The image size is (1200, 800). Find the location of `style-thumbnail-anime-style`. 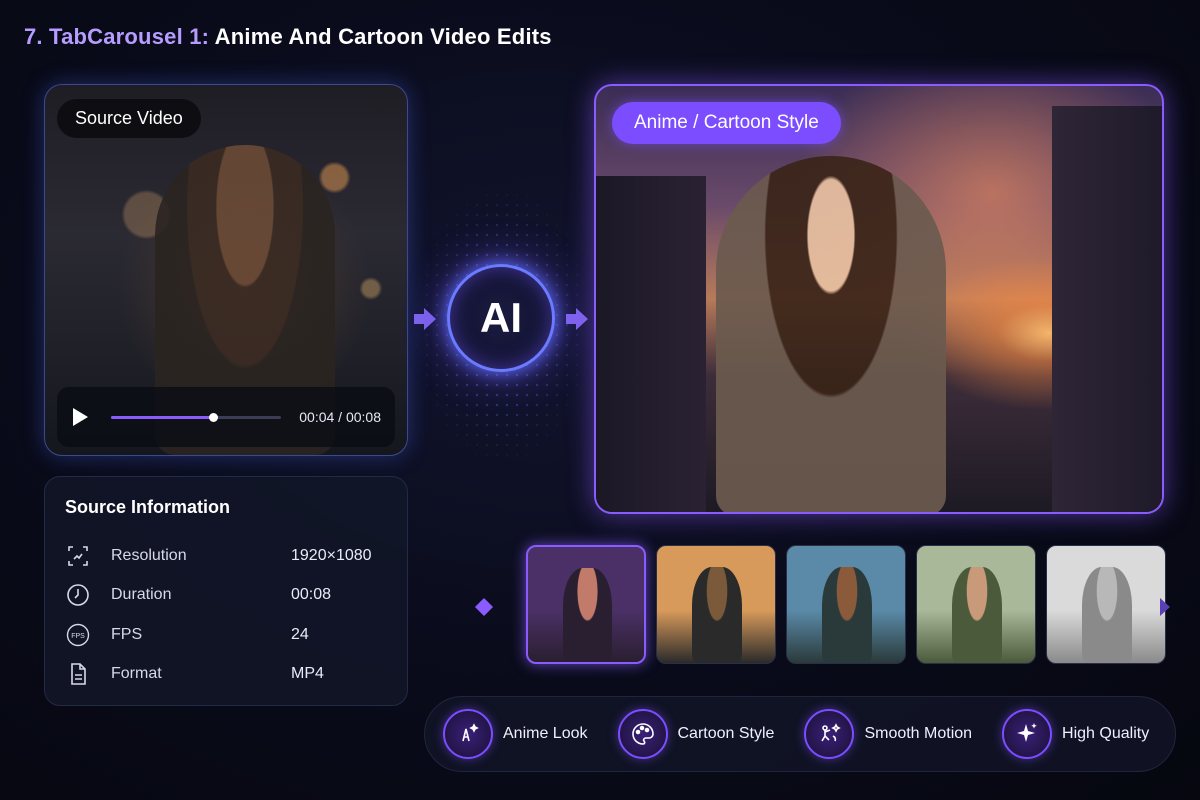

style-thumbnail-anime-style is located at coordinates (586, 604).